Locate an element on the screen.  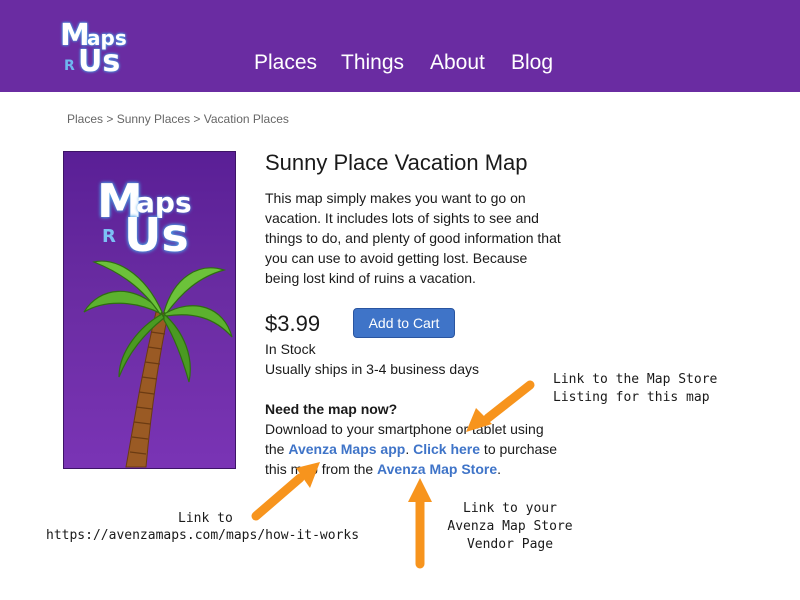
annotation-vendor-line3: Vendor Page is located at coordinates (510, 544).